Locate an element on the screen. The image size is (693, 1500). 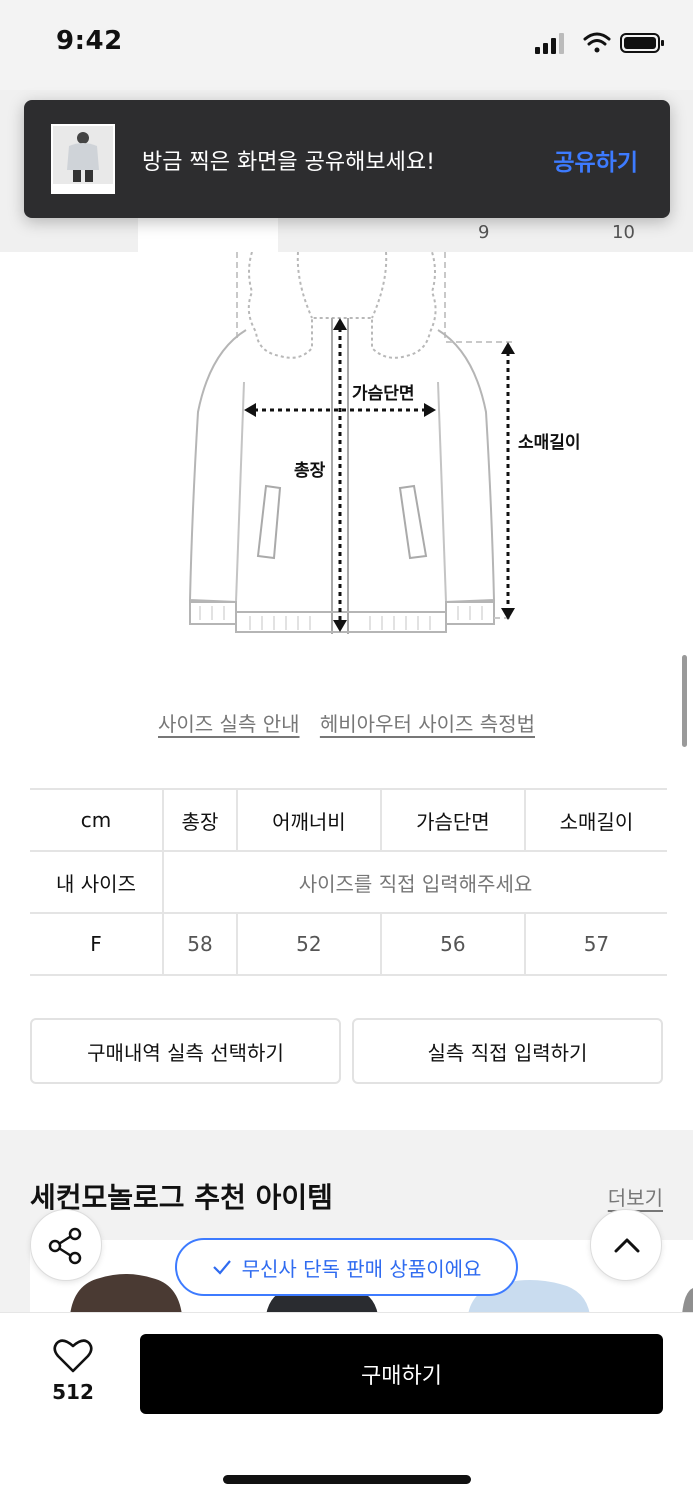
table-row: F 58 52 56 57 is located at coordinates (348, 944).